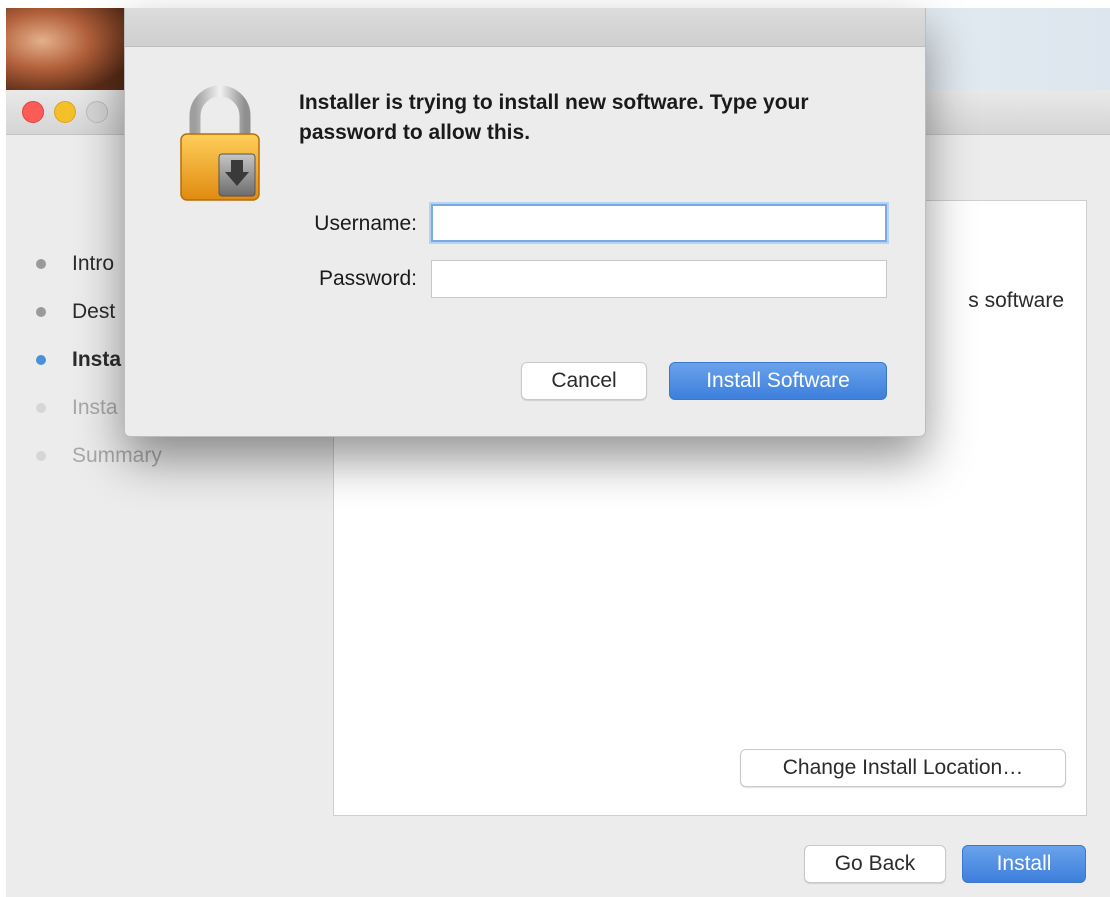  What do you see at coordinates (33, 112) in the screenshot?
I see `close-window-icon` at bounding box center [33, 112].